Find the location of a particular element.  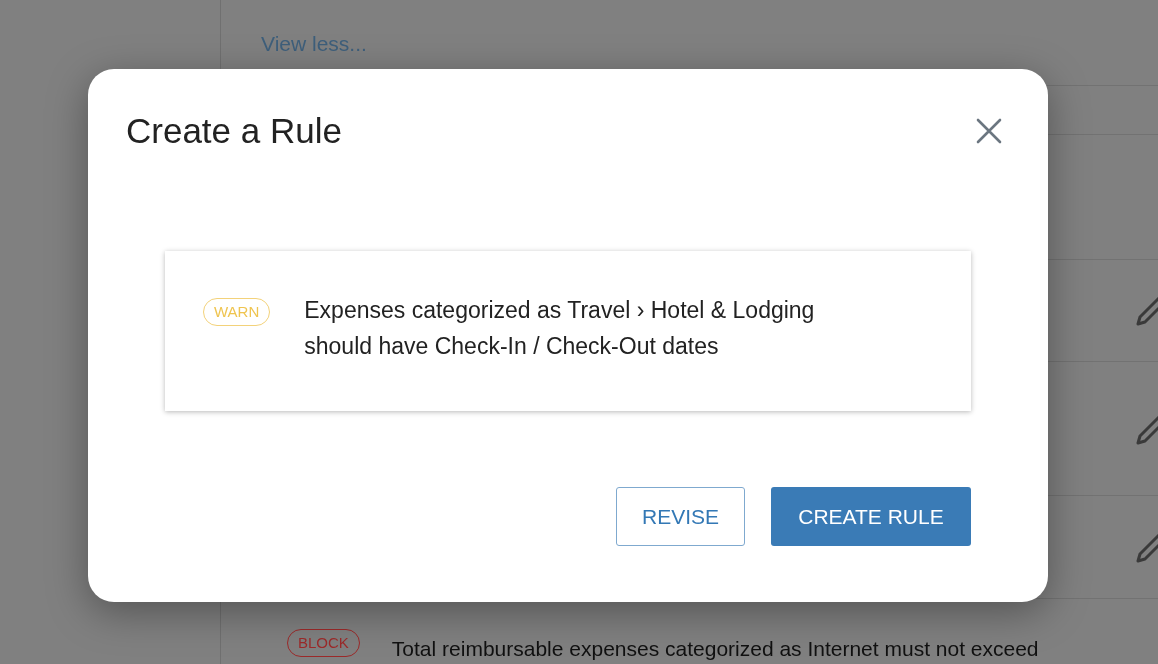

dialog-title: Create a Rule is located at coordinates (234, 131).